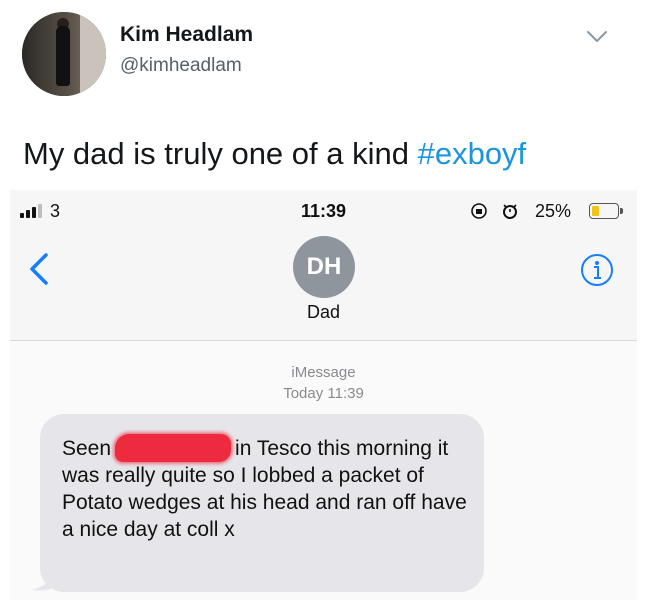 This screenshot has height=600, width=647. I want to click on chevron-down-icon, so click(597, 37).